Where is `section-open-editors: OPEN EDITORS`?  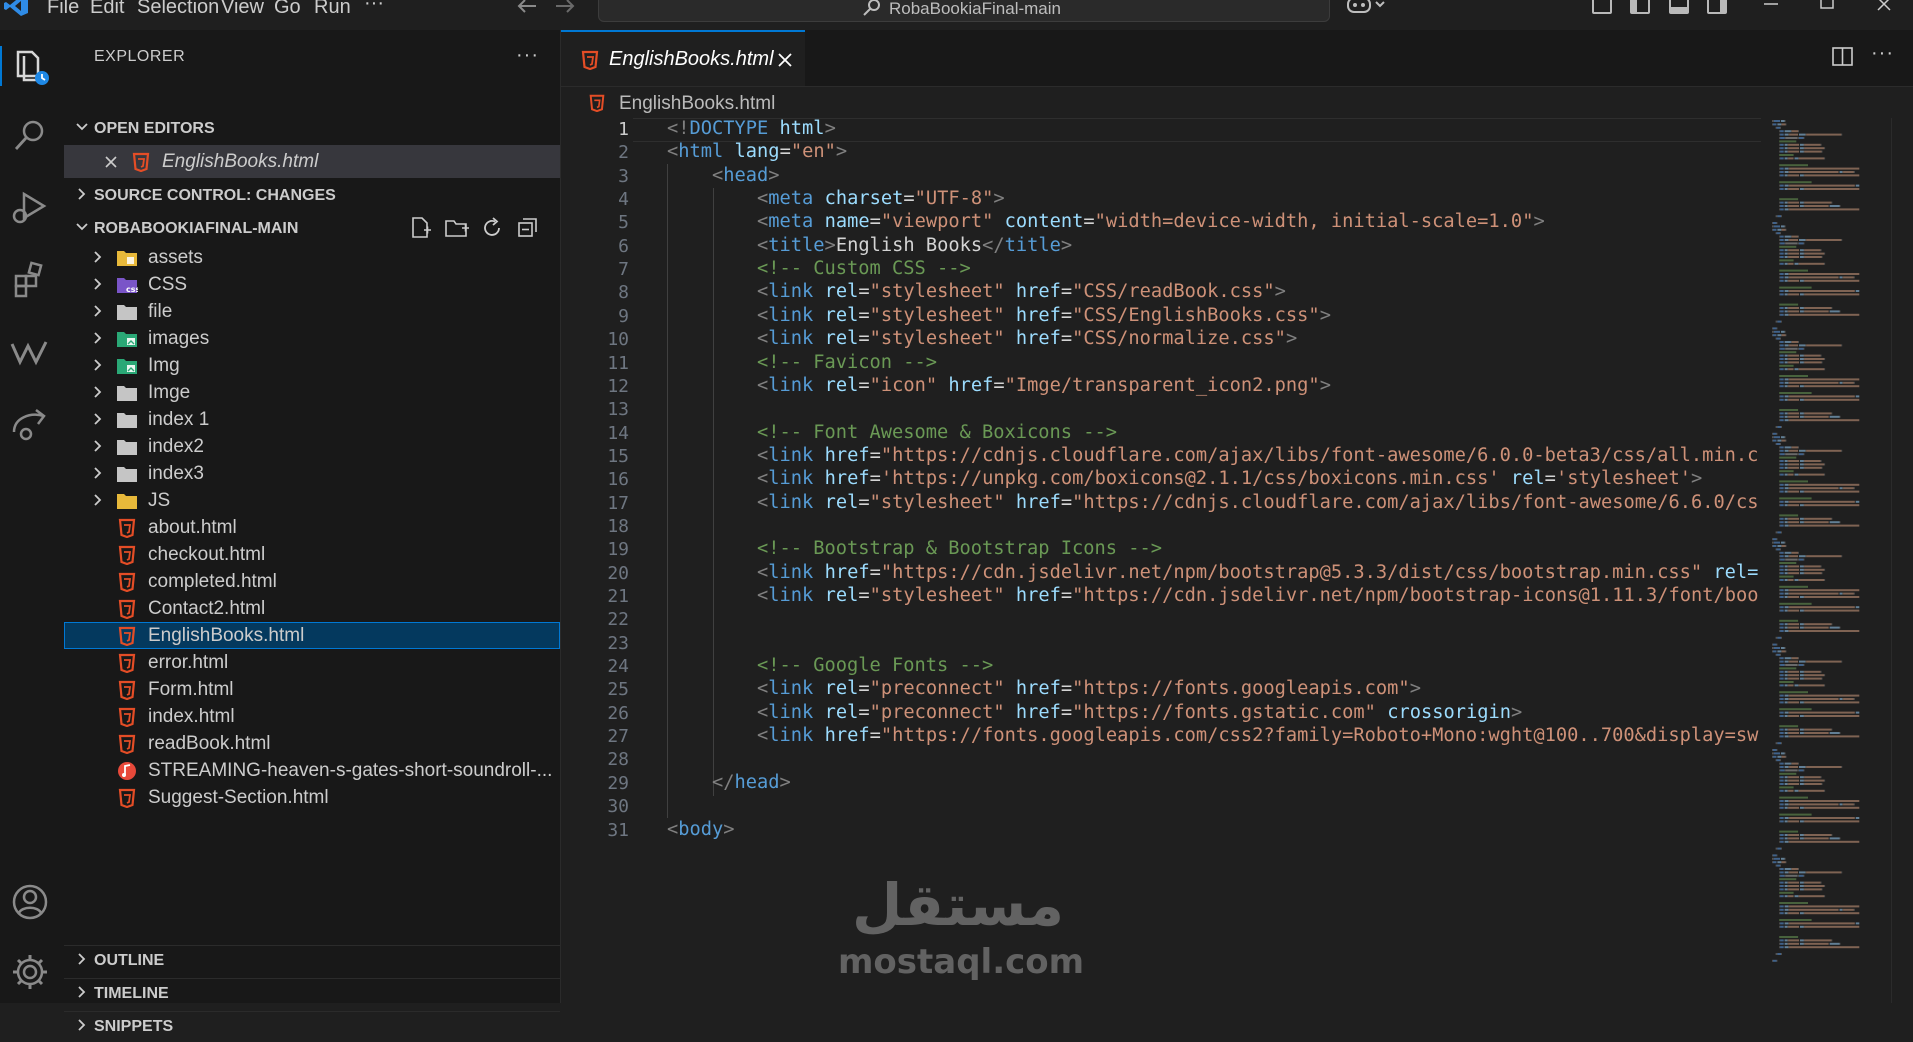
section-open-editors: OPEN EDITORS is located at coordinates (312, 129).